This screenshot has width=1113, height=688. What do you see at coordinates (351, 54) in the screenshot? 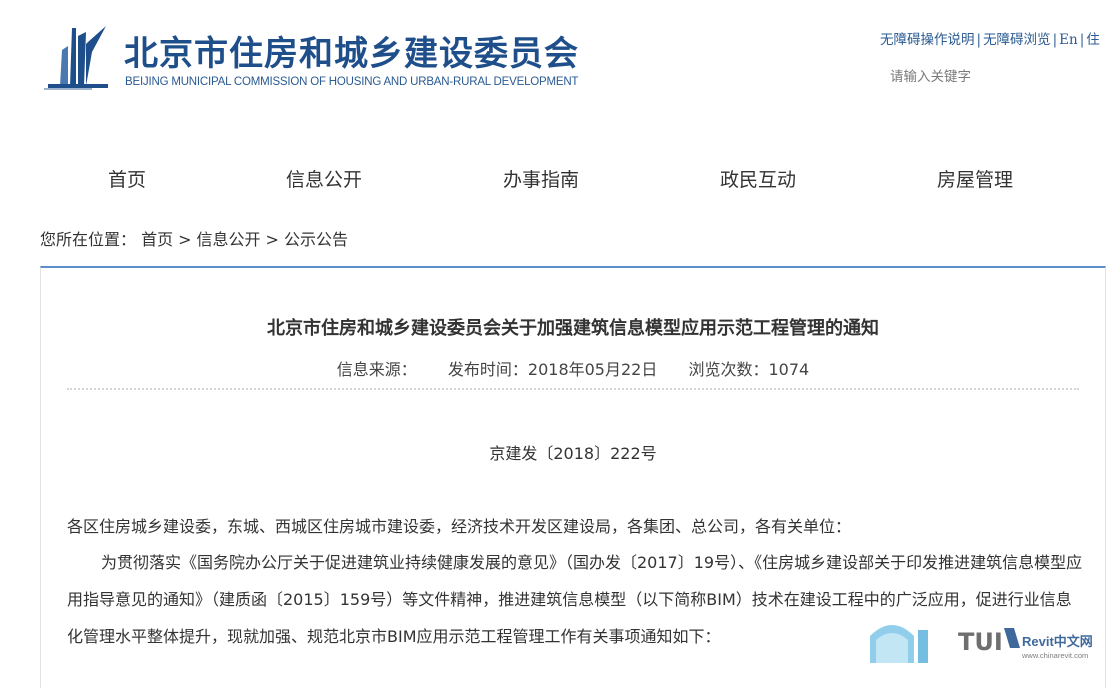
I see `site-title: 北京市住房和城乡建设委员会` at bounding box center [351, 54].